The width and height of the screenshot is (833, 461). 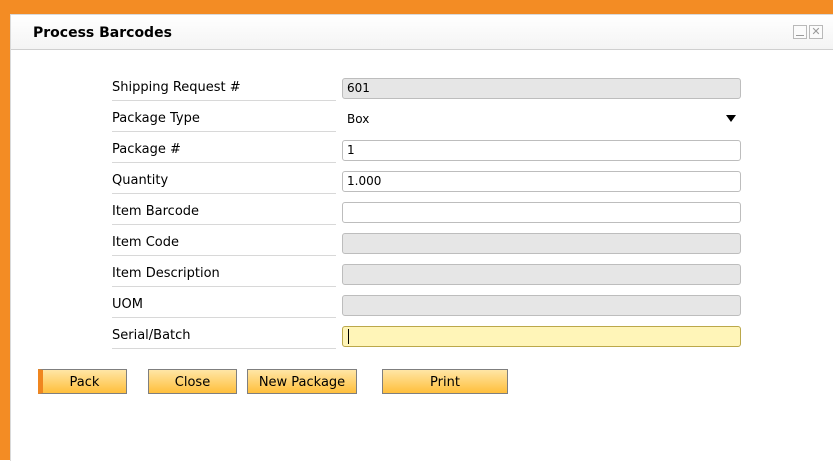 What do you see at coordinates (816, 32) in the screenshot?
I see `close-icon: ✕` at bounding box center [816, 32].